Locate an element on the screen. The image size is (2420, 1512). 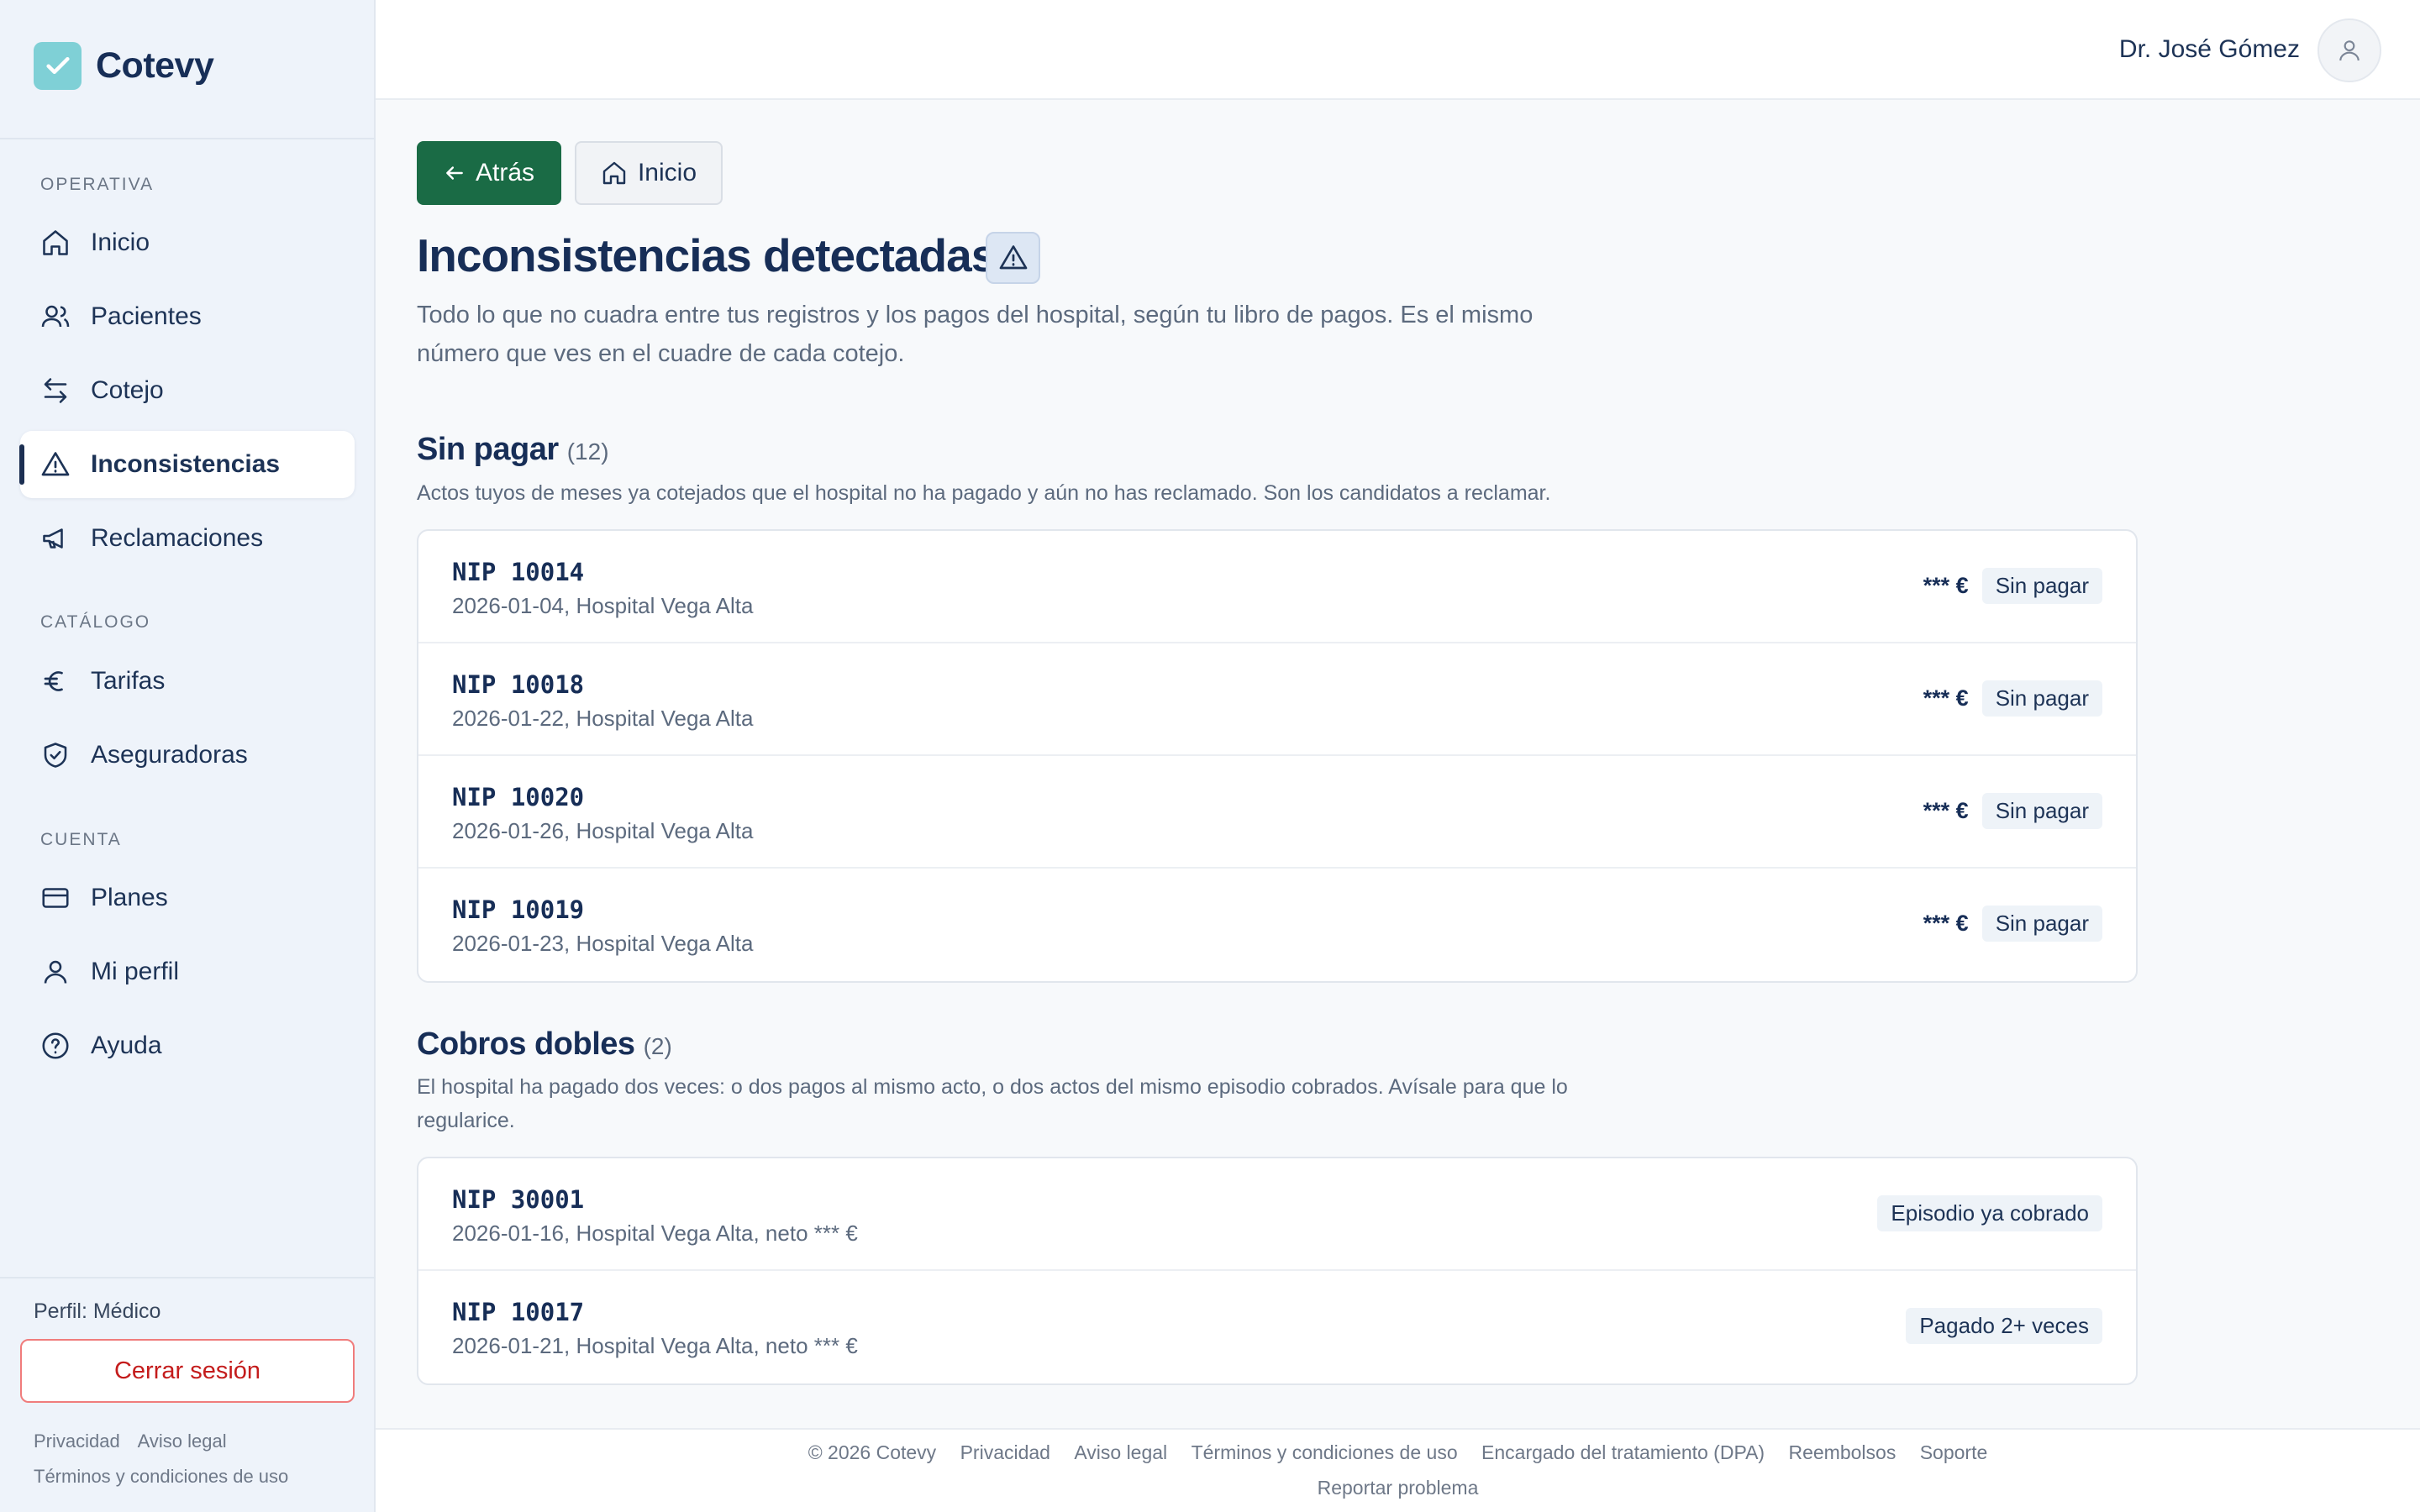
sidebar-item-ayuda: Ayuda is located at coordinates (187, 1045).